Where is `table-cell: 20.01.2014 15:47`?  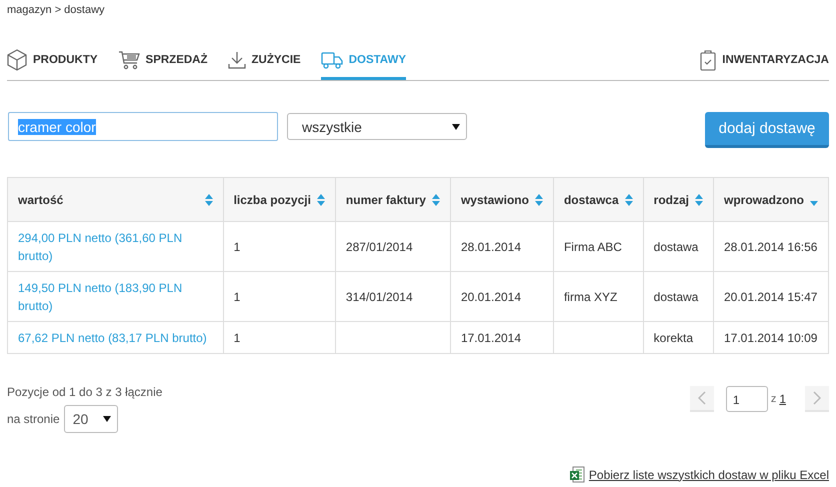 table-cell: 20.01.2014 15:47 is located at coordinates (771, 297).